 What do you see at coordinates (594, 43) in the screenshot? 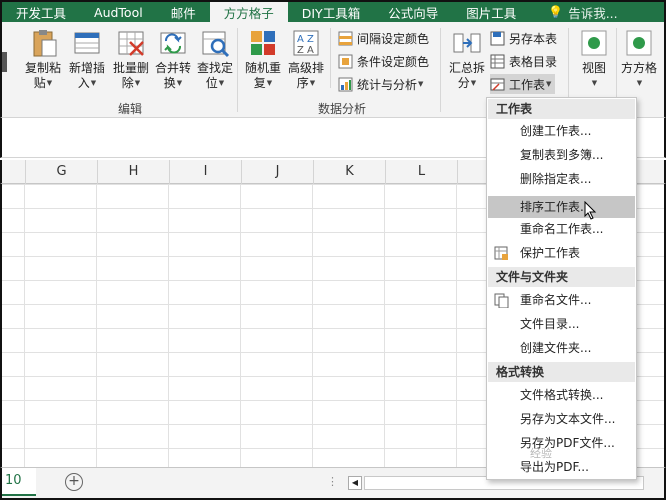
I see `view-icon` at bounding box center [594, 43].